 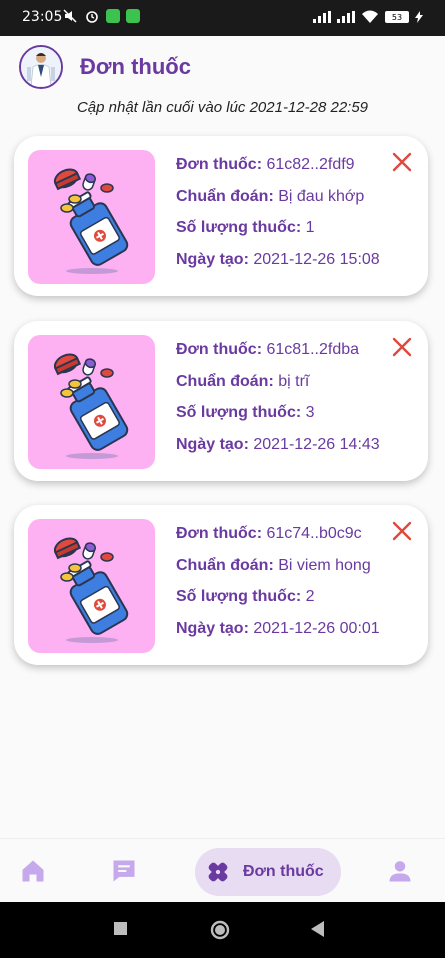 I want to click on quantity: 3, so click(x=310, y=412).